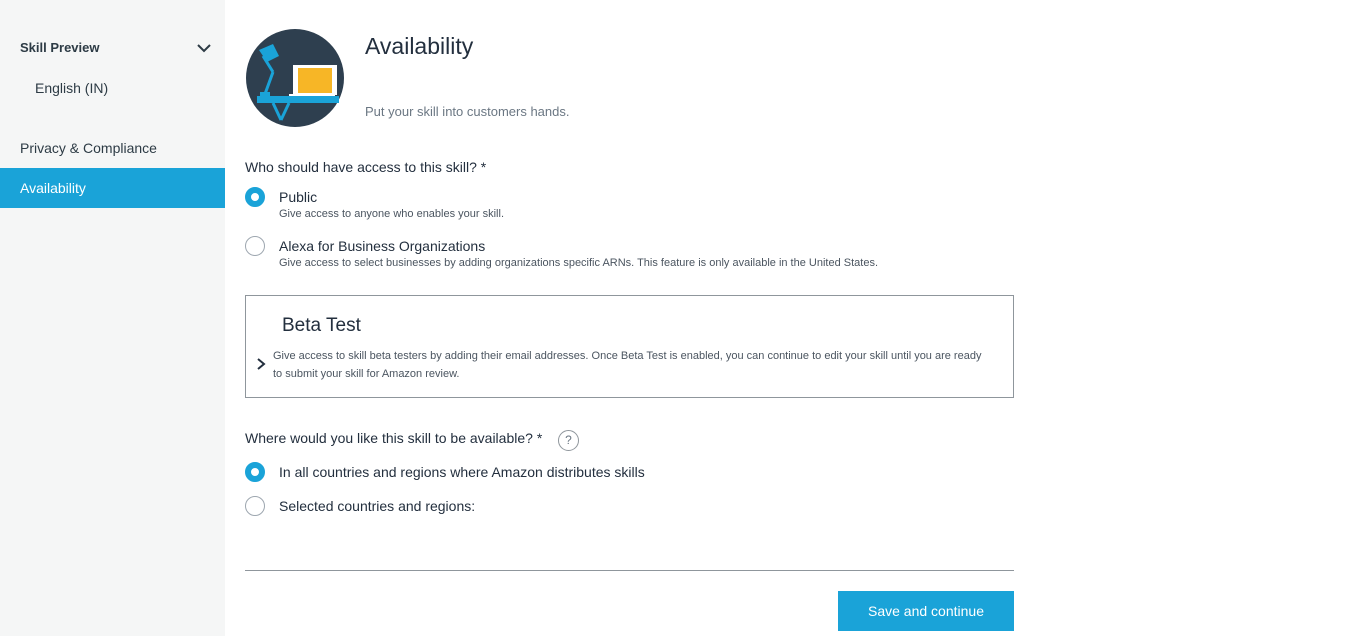 This screenshot has width=1349, height=636. Describe the element at coordinates (261, 364) in the screenshot. I see `chevron-right-icon` at that location.